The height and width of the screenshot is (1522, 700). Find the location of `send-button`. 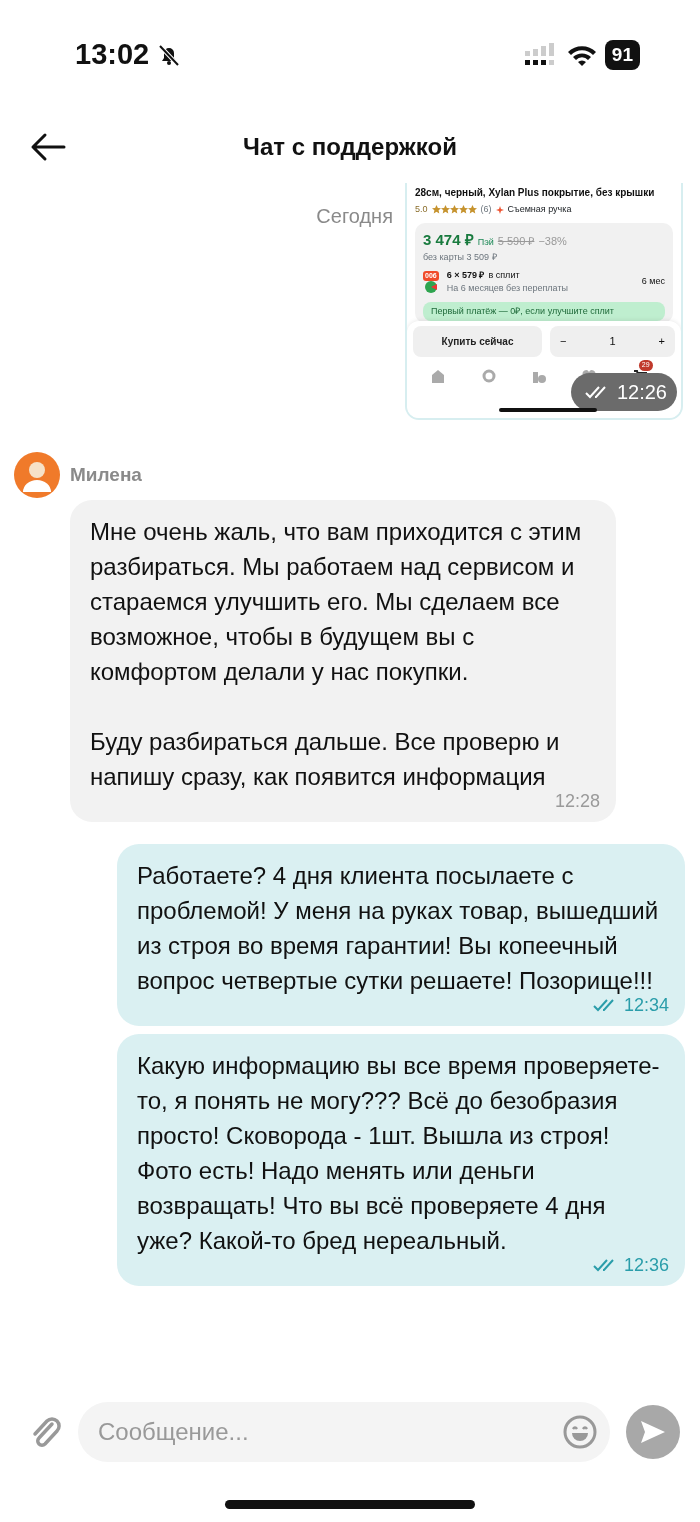

send-button is located at coordinates (653, 1432).